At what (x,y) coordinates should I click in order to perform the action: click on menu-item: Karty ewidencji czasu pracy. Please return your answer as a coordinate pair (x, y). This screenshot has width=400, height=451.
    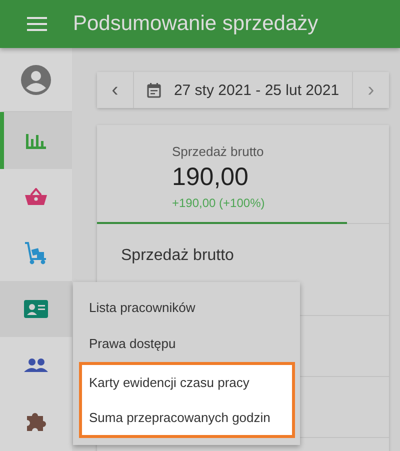
    Looking at the image, I should click on (187, 382).